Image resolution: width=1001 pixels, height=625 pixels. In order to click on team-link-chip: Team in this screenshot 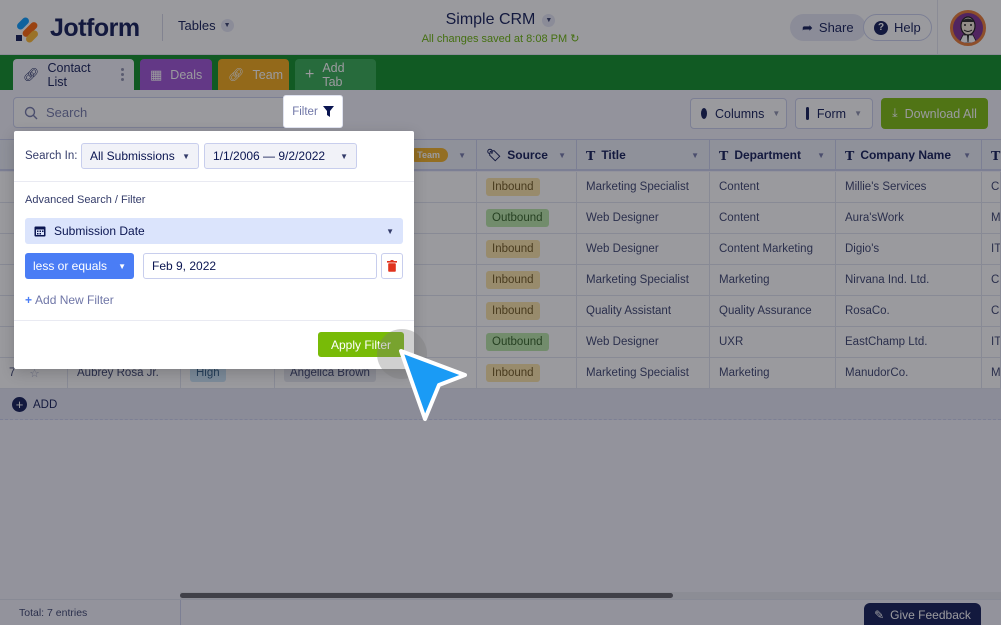, I will do `click(428, 155)`.